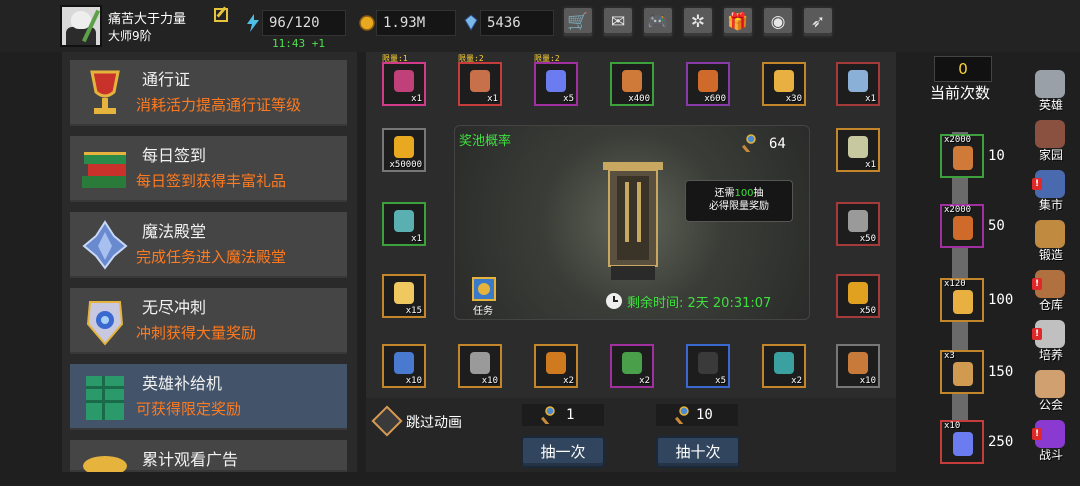 This screenshot has width=1080, height=486. Describe the element at coordinates (962, 442) in the screenshot. I see `milestone-reward: x10` at that location.